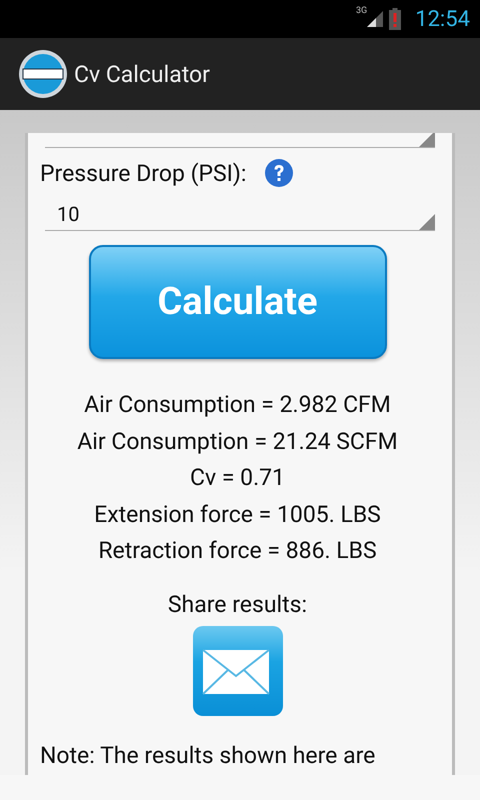 The width and height of the screenshot is (480, 800). I want to click on result-text: Retraction force = 886. LBS, so click(237, 551).